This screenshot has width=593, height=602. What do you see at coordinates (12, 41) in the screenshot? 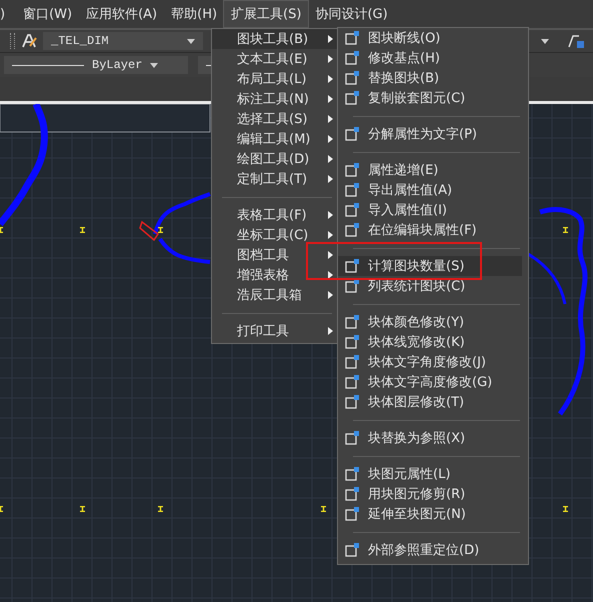
I see `grip-handle` at bounding box center [12, 41].